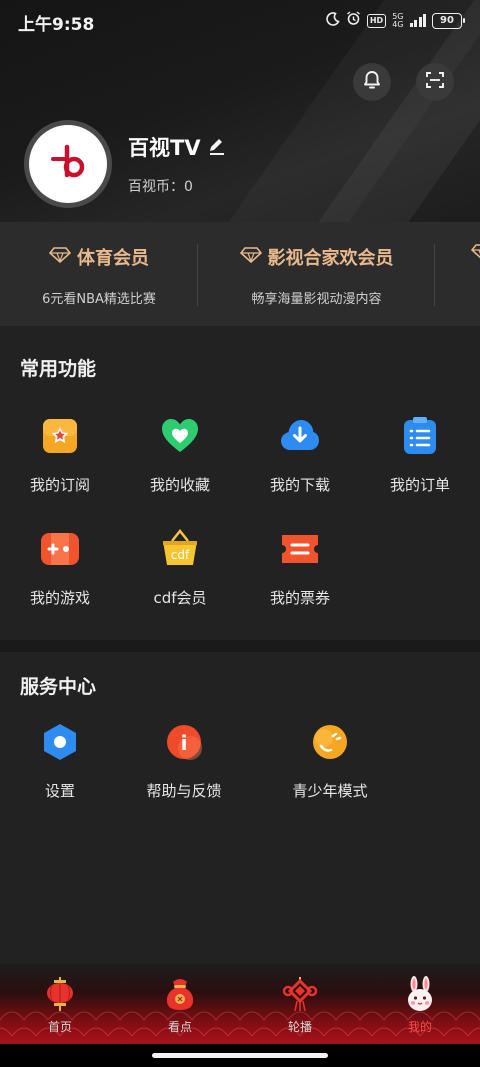  I want to click on grid-item-label: 我的票券, so click(299, 598).